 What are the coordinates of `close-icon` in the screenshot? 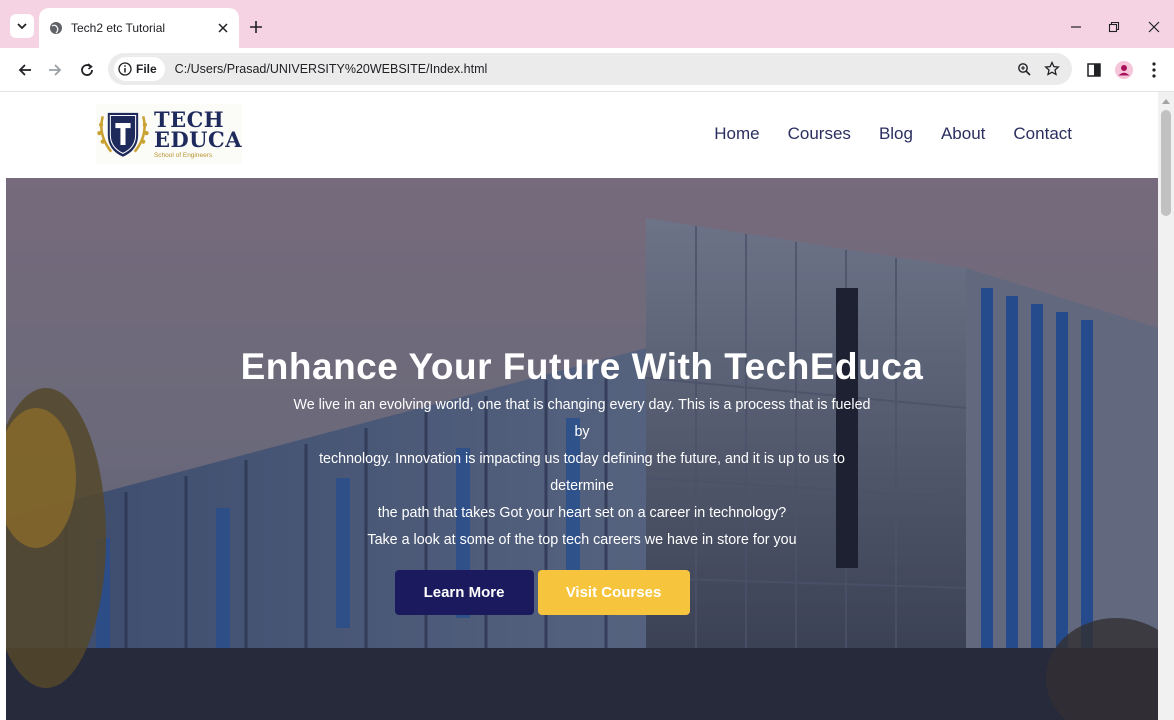 It's located at (1154, 27).